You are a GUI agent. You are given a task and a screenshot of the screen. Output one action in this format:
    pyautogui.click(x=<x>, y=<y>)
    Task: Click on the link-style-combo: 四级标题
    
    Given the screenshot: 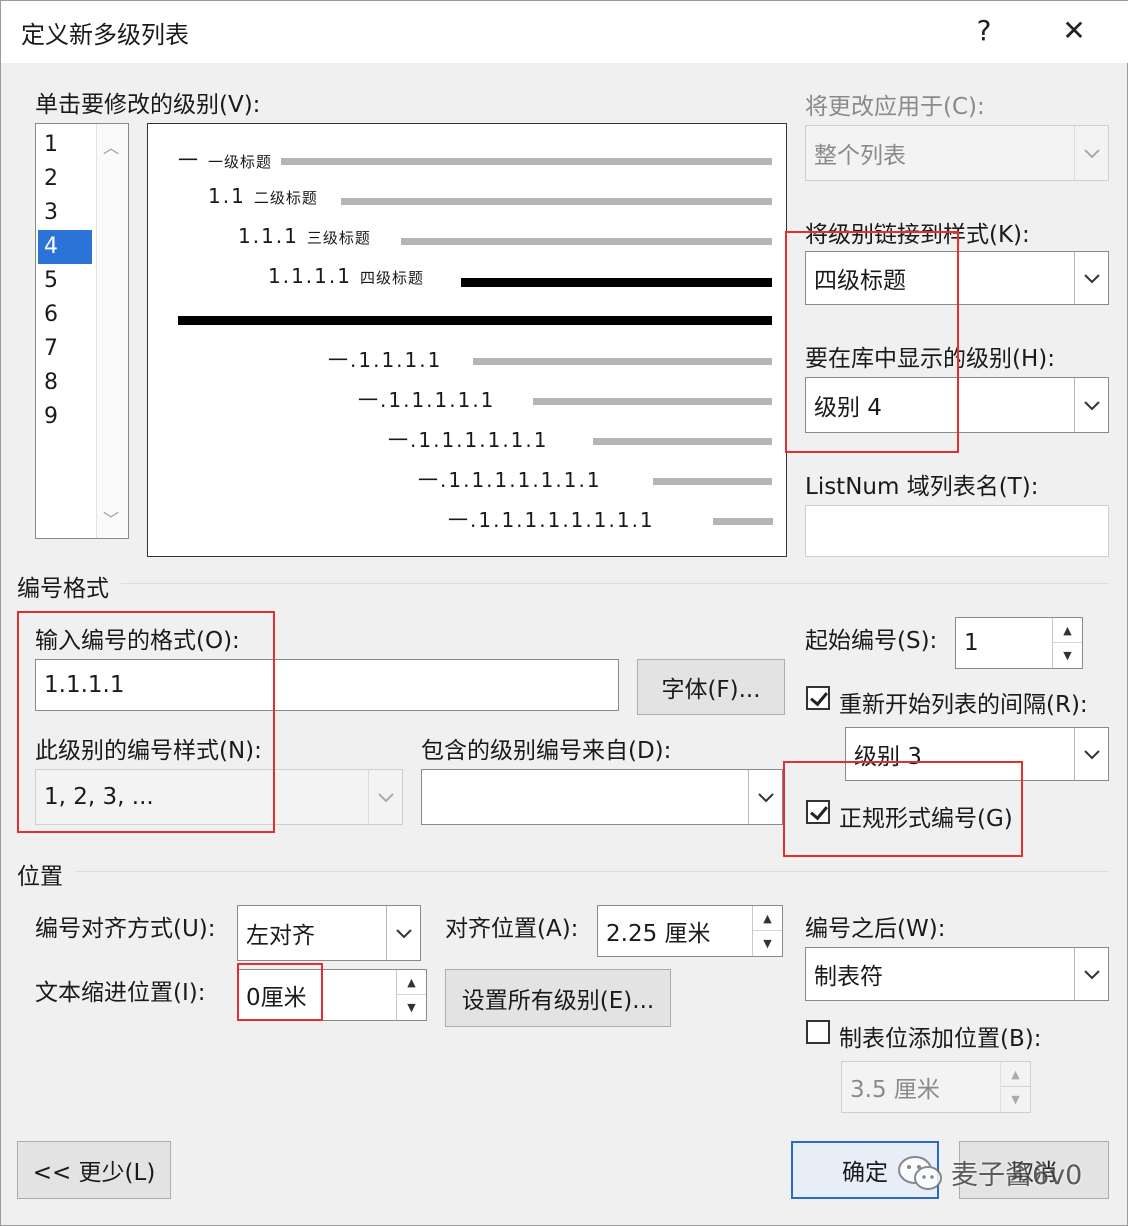 What is the action you would take?
    pyautogui.click(x=957, y=278)
    